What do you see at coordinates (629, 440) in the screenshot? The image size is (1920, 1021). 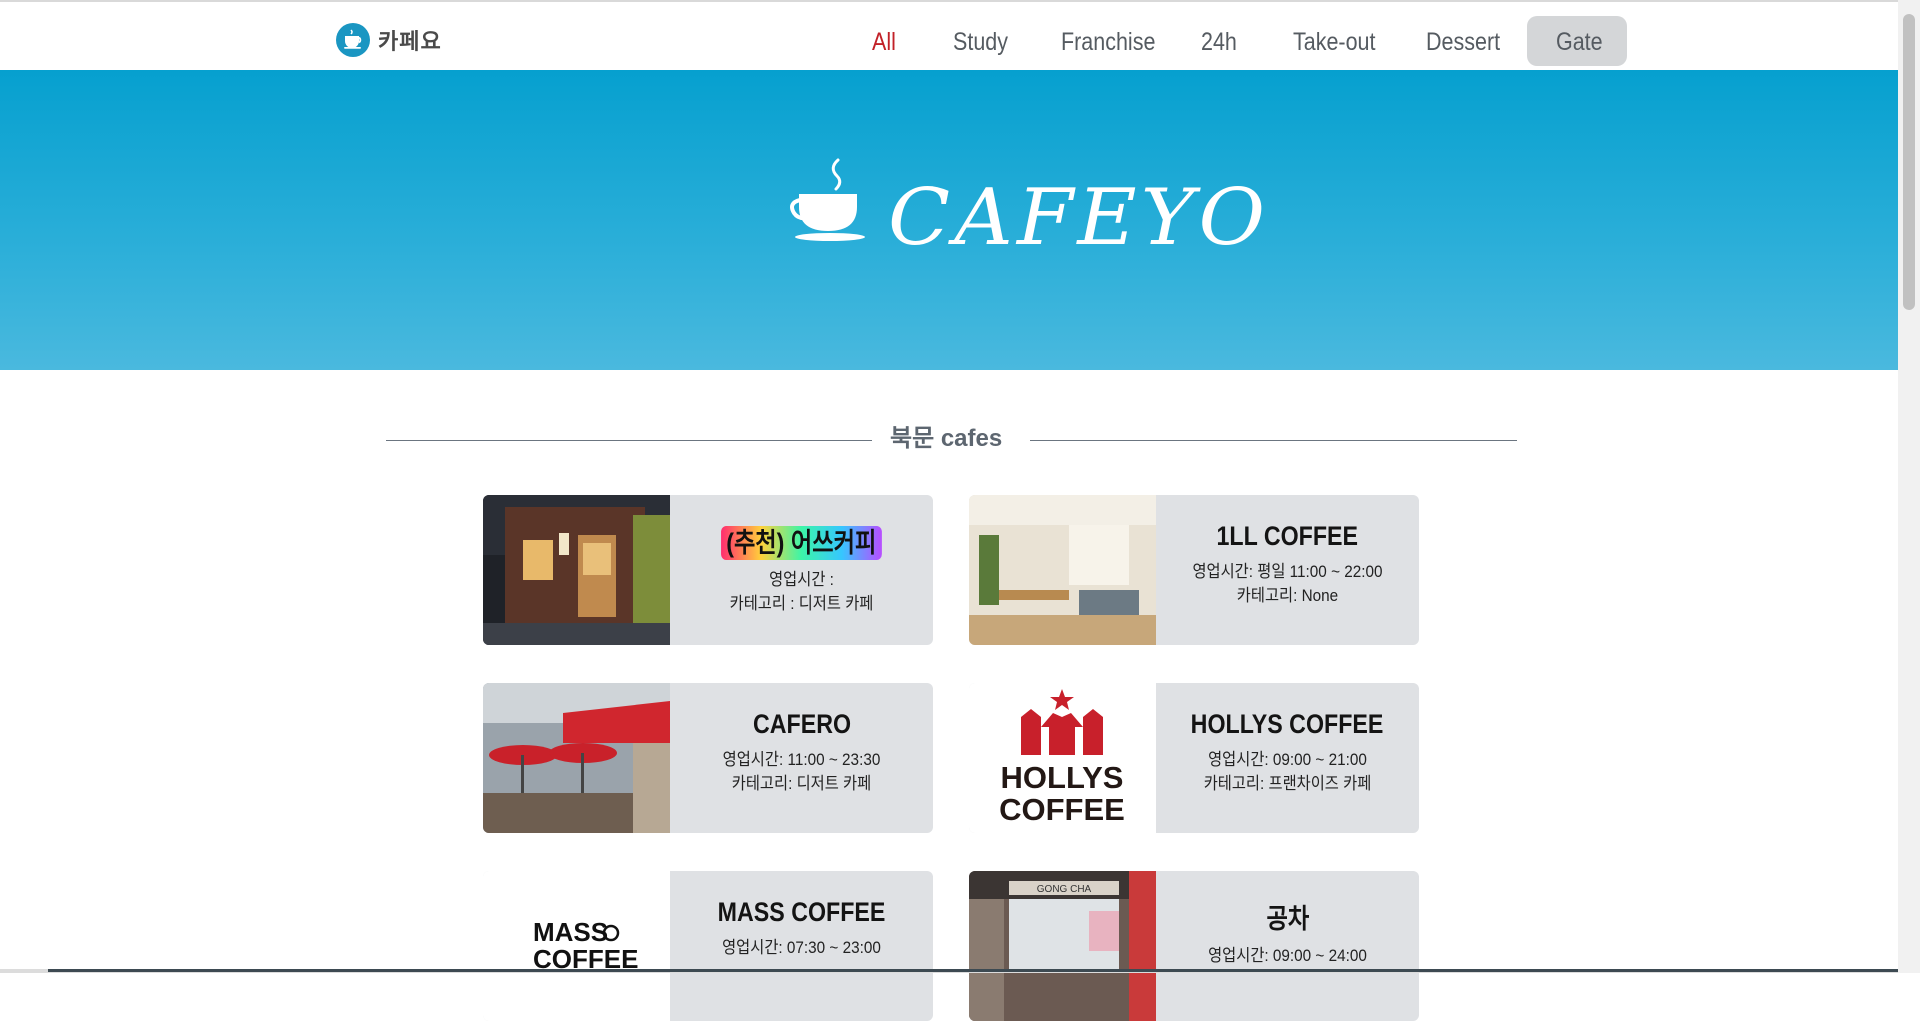 I see `section-divider-left` at bounding box center [629, 440].